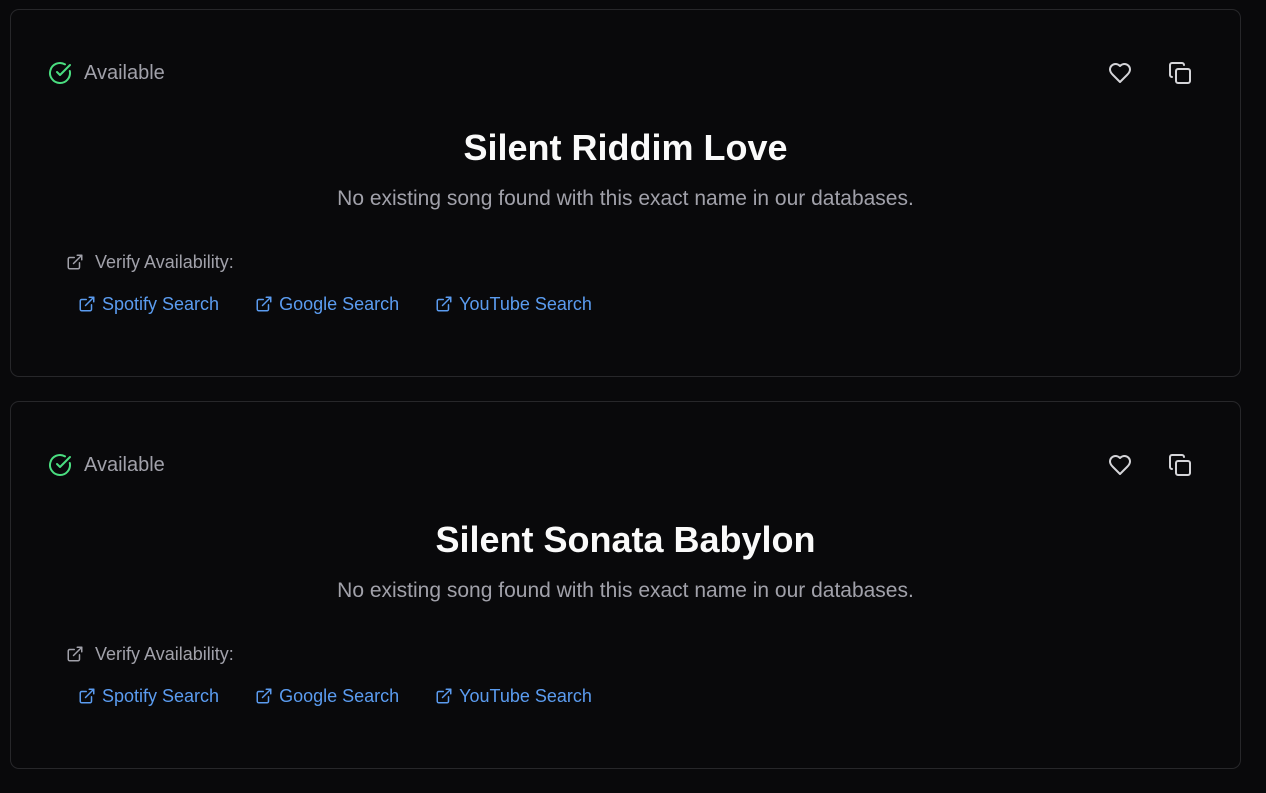 Image resolution: width=1266 pixels, height=793 pixels. Describe the element at coordinates (625, 539) in the screenshot. I see `song-title: Silent Sonata Babylon` at that location.